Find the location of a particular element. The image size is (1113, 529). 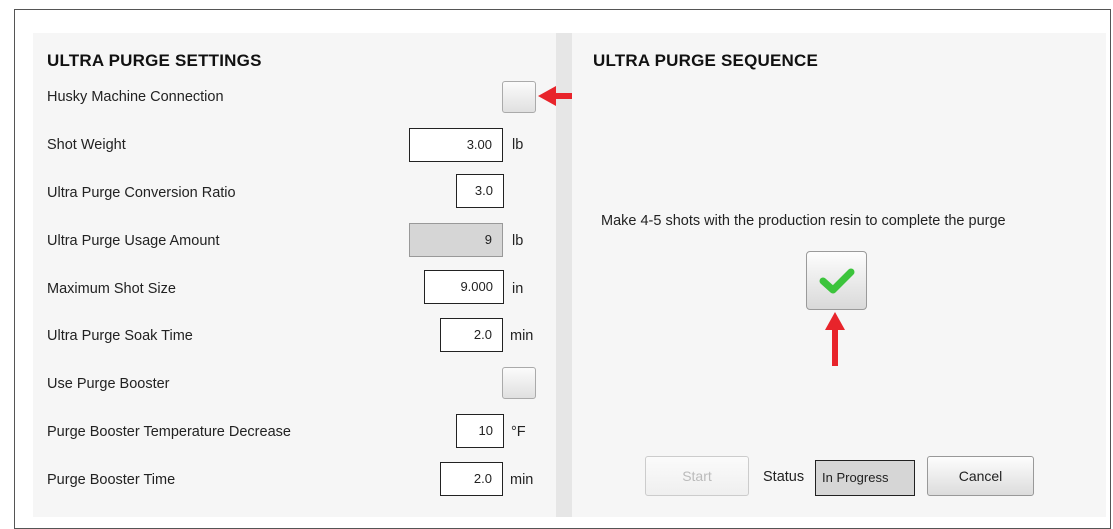

purge-booster-checkbox is located at coordinates (519, 383).